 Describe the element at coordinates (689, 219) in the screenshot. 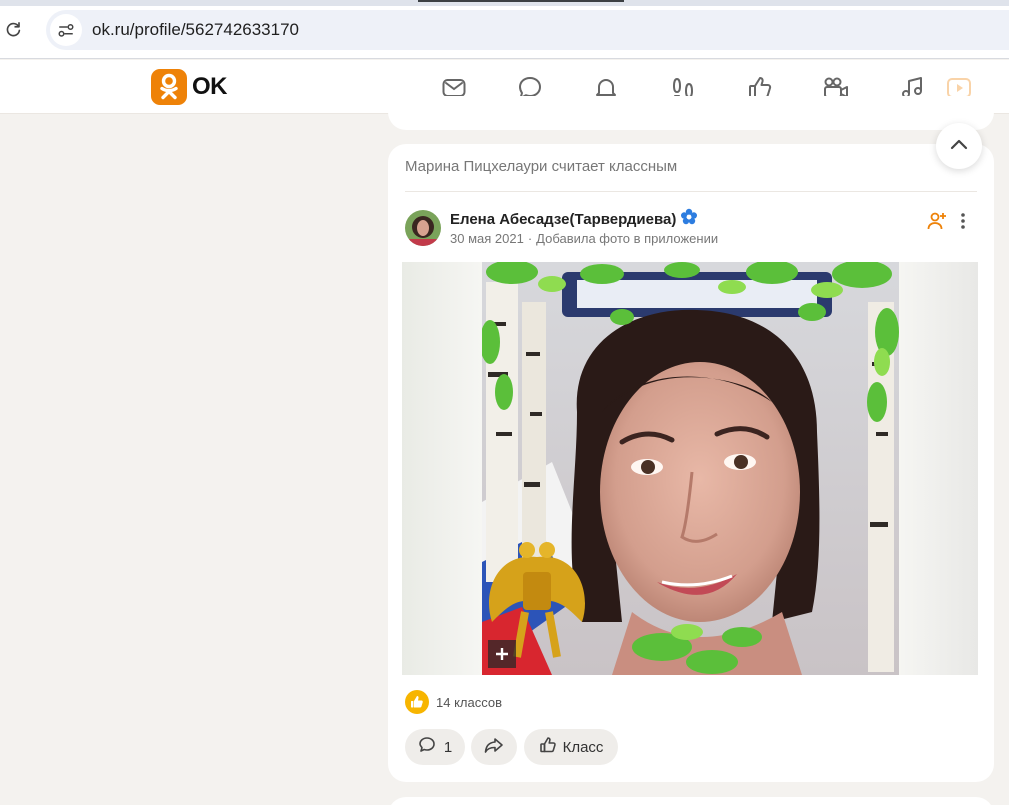

I see `verified-flower-icon` at that location.